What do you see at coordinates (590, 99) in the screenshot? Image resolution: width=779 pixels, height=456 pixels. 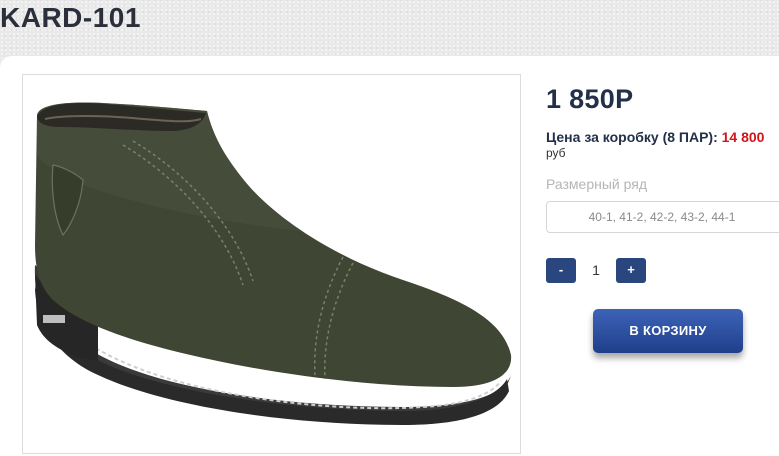 I see `product-price: 1 850P` at bounding box center [590, 99].